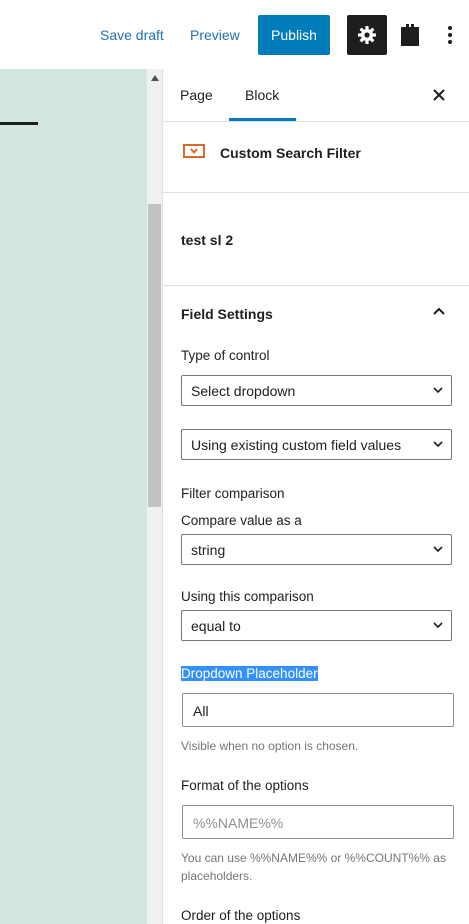 This screenshot has width=469, height=924. Describe the element at coordinates (154, 355) in the screenshot. I see `scroll-thumb` at that location.